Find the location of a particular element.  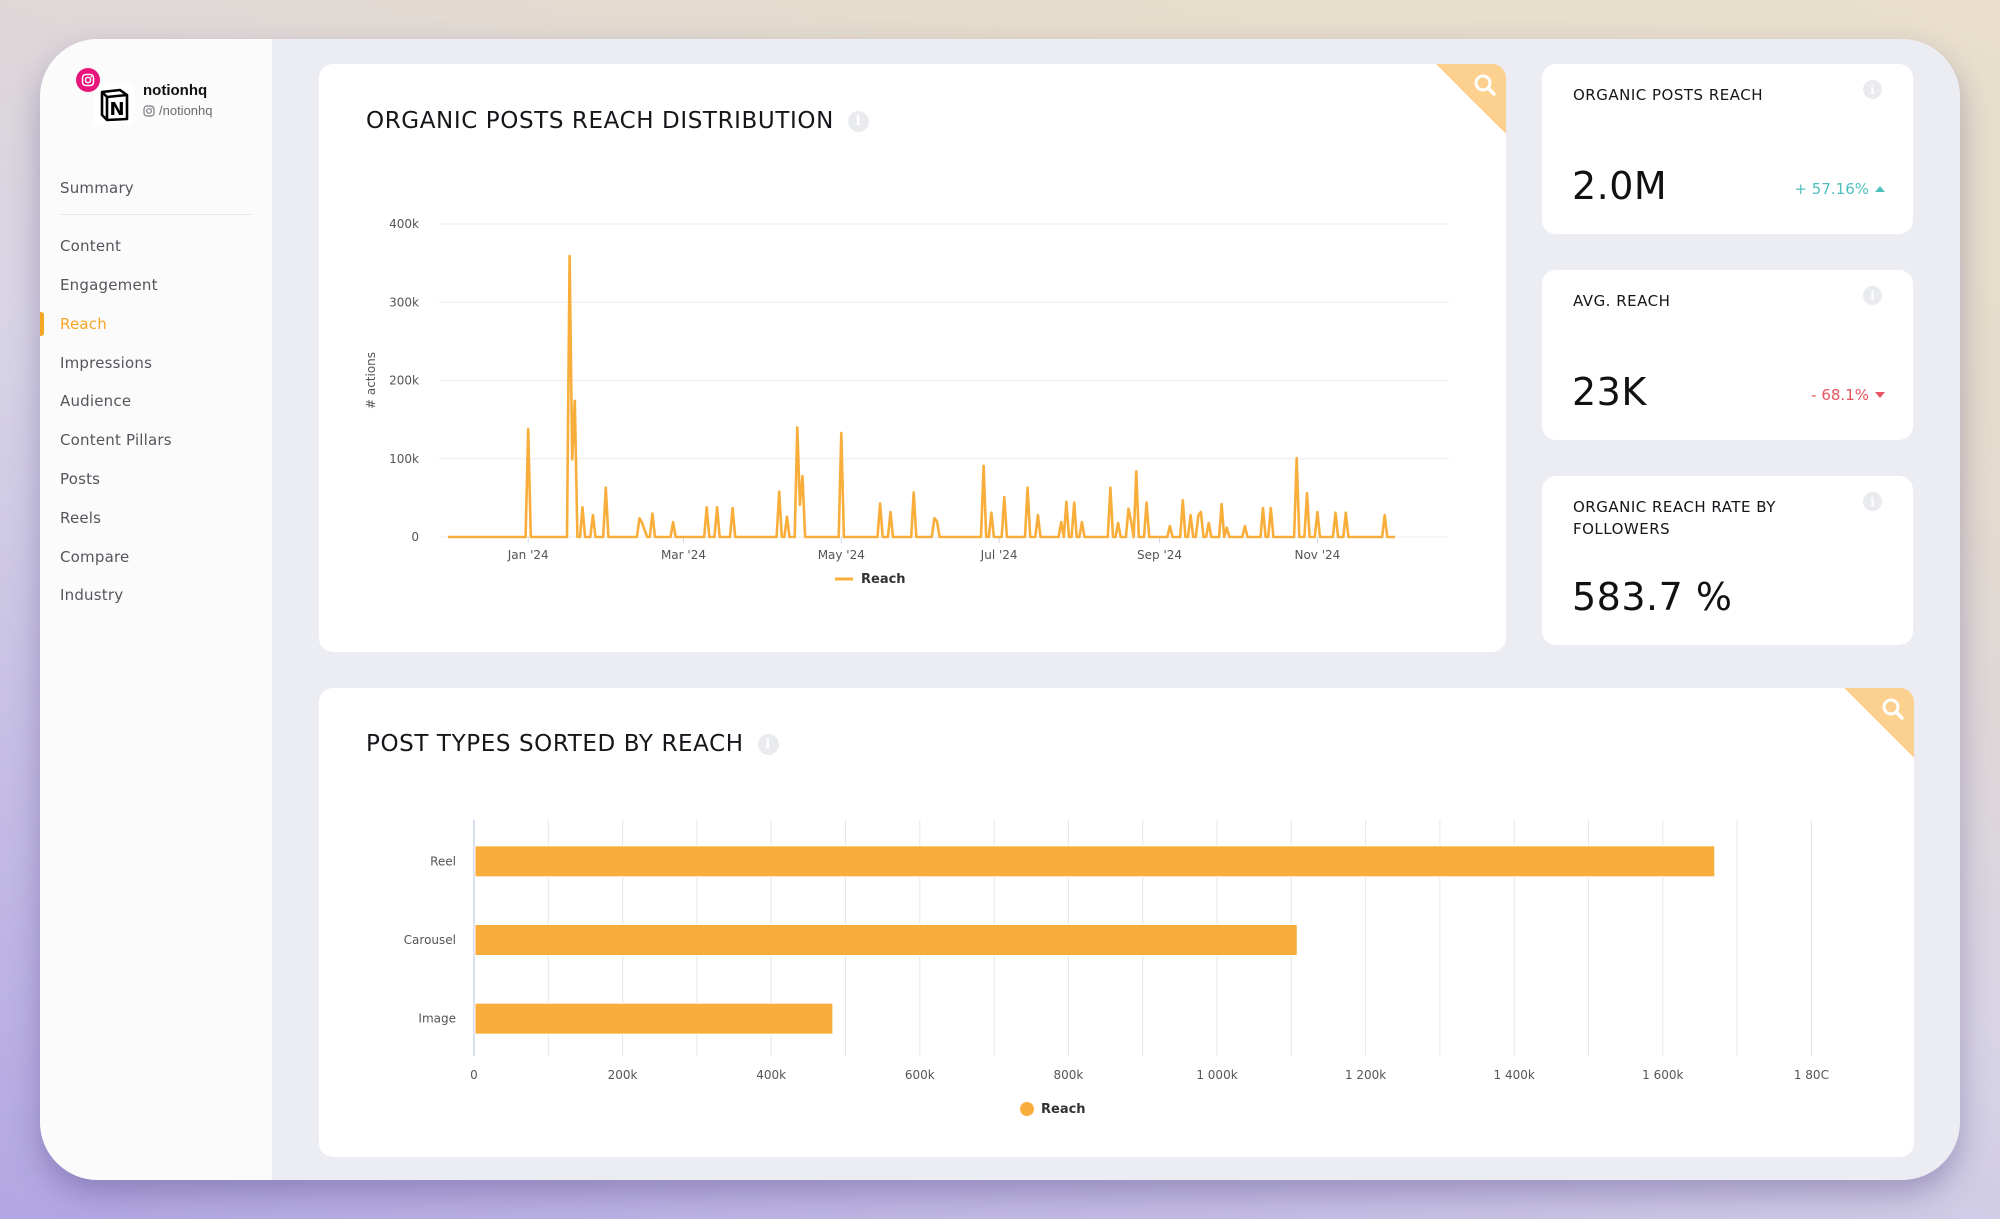

sidebar-item-label: Audience is located at coordinates (96, 401).